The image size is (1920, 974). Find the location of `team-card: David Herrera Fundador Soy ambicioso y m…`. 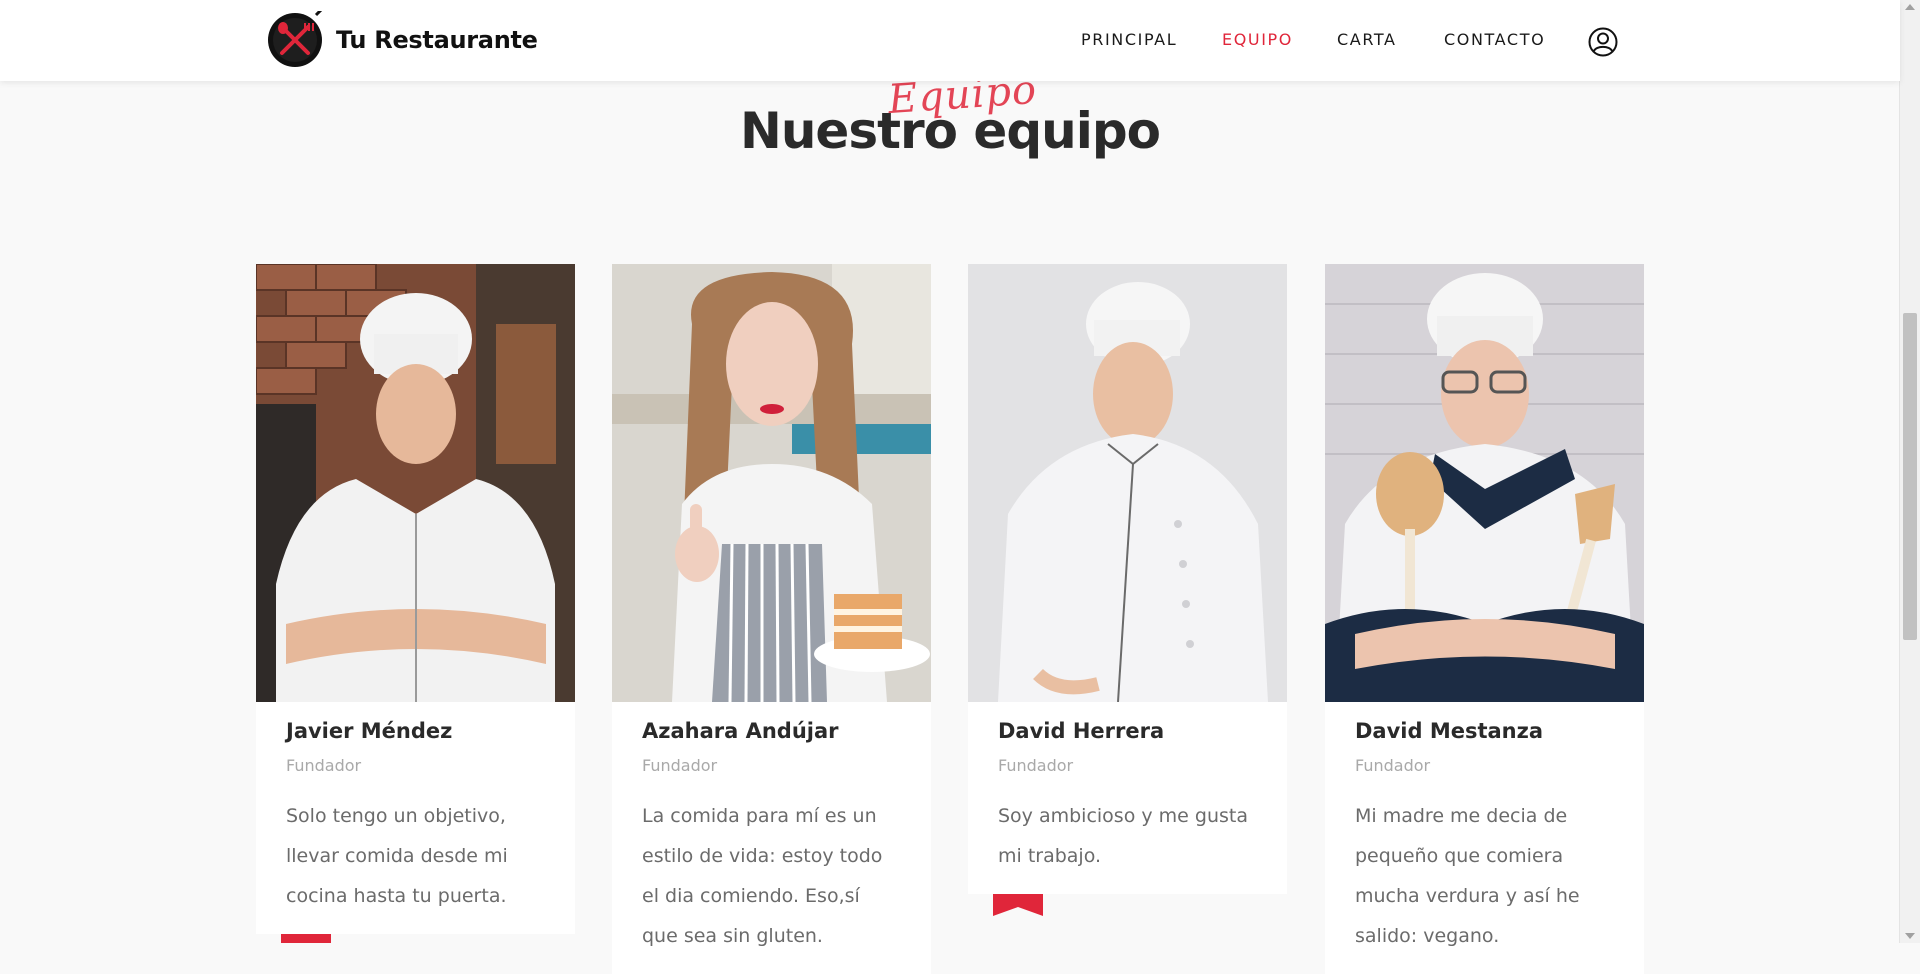

team-card: David Herrera Fundador Soy ambicioso y m… is located at coordinates (1127, 579).